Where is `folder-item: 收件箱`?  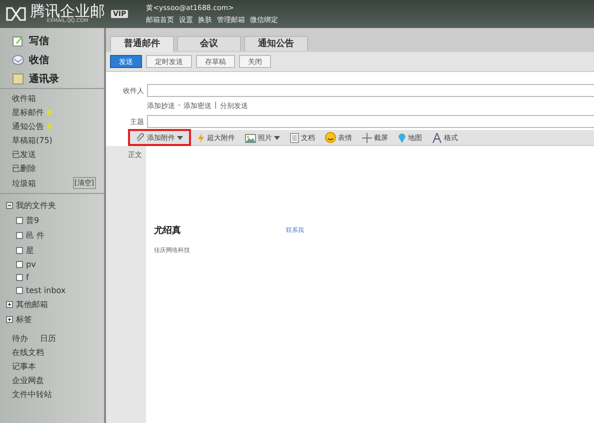
folder-item: 收件箱 is located at coordinates (24, 98).